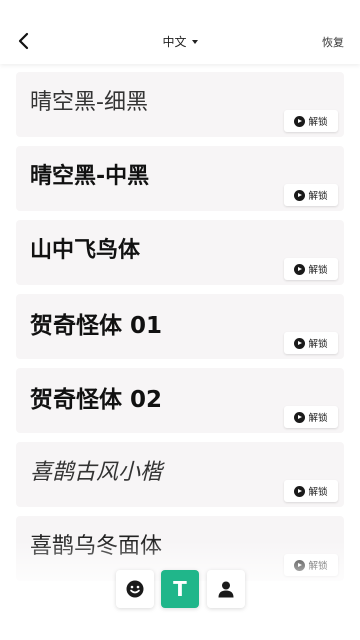 The height and width of the screenshot is (640, 360). Describe the element at coordinates (180, 32) in the screenshot. I see `top-bar: 中文 恢复` at that location.